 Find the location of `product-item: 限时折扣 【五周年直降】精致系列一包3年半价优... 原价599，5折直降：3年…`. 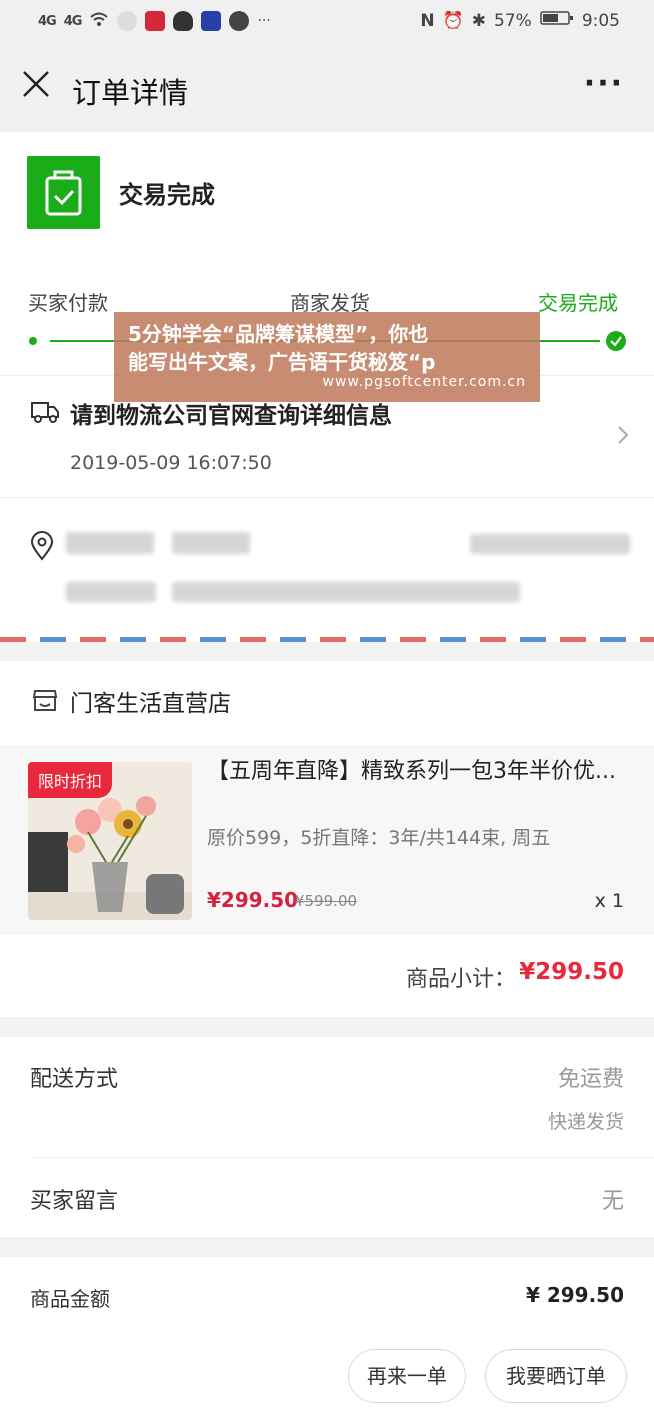

product-item: 限时折扣 【五周年直降】精致系列一包3年半价优... 原价599，5折直降：3年… is located at coordinates (327, 840).